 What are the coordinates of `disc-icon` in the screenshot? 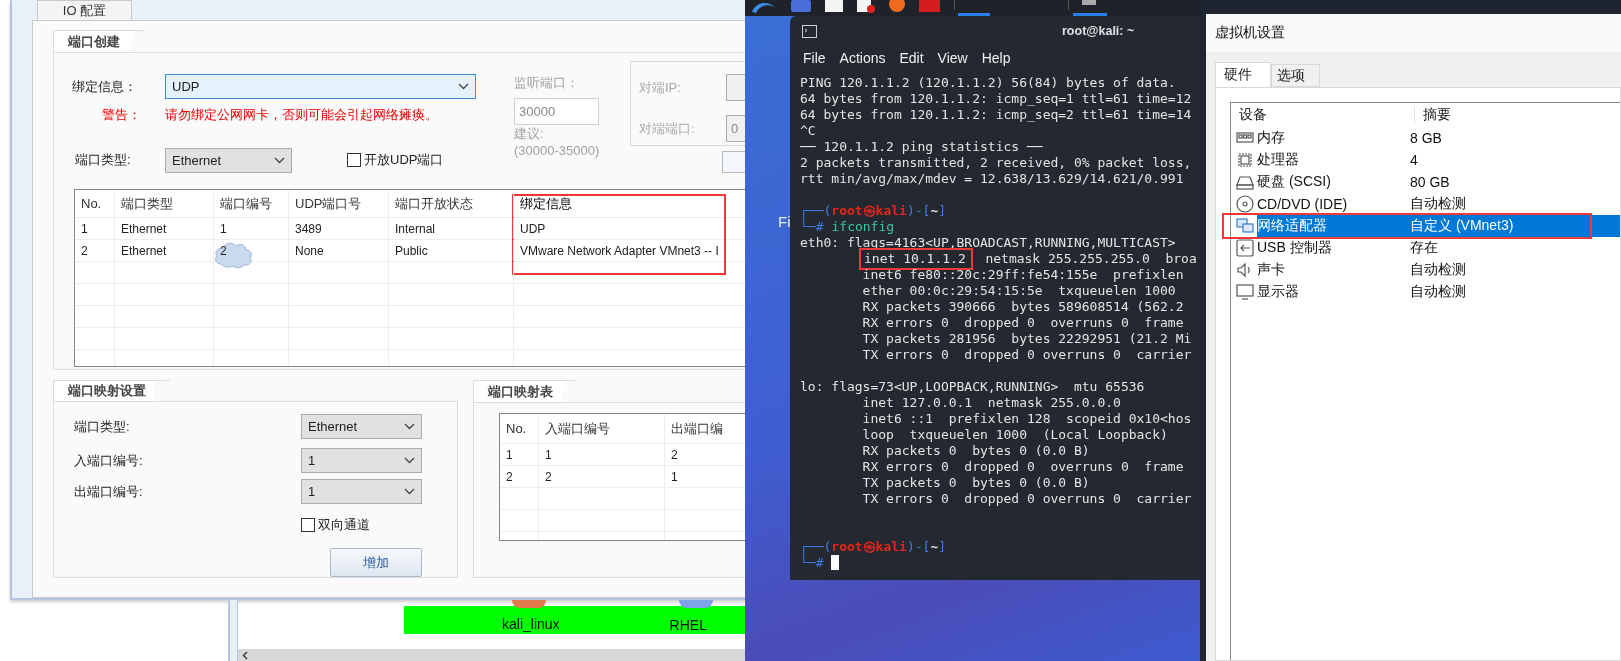 It's located at (1245, 204).